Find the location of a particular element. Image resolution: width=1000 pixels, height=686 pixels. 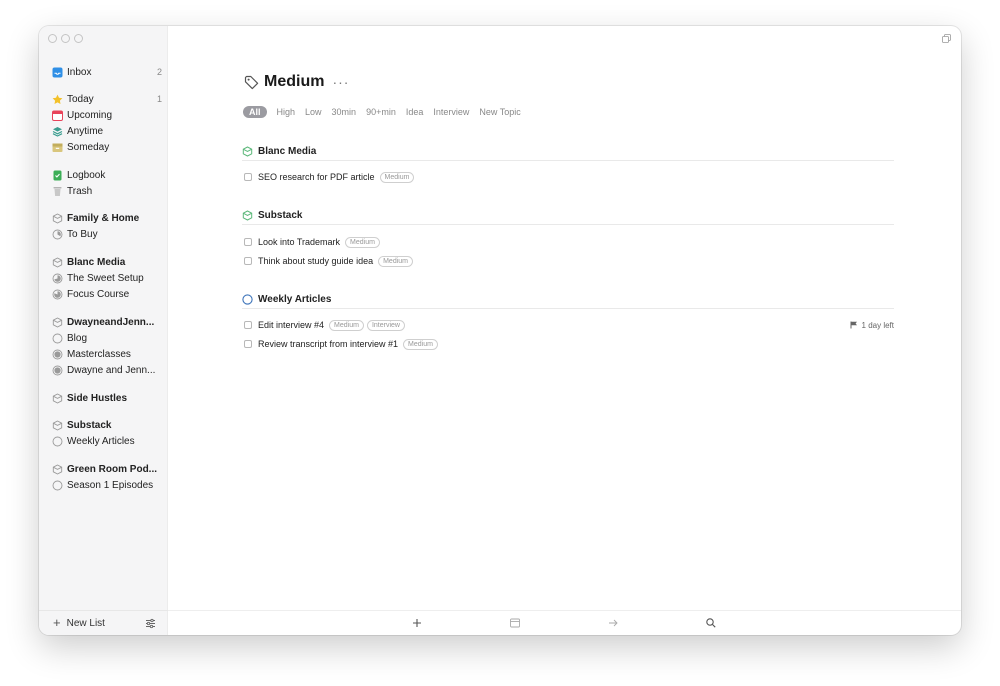

todo-item: Look into Trademark Medium is located at coordinates (569, 242).